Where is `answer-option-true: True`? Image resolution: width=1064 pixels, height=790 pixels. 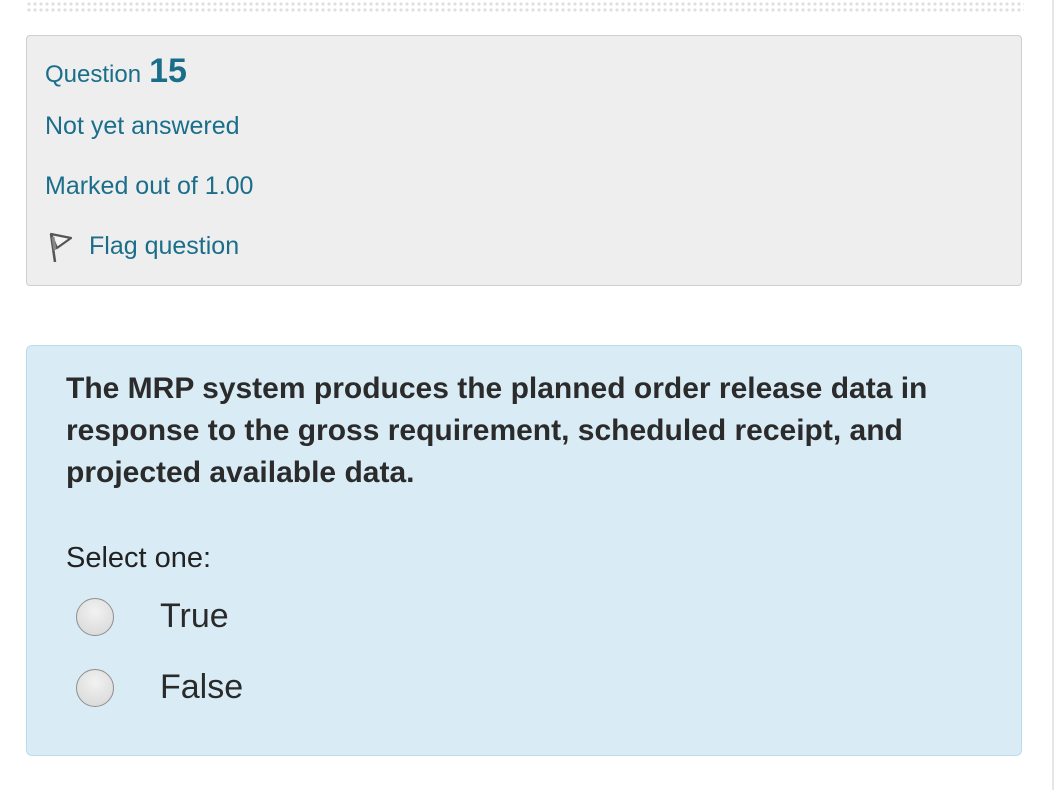
answer-option-true: True is located at coordinates (152, 616).